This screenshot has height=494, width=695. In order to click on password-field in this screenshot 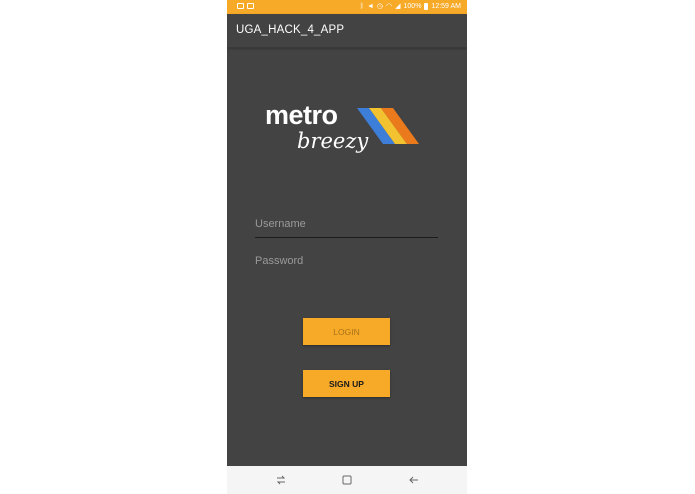, I will do `click(346, 263)`.